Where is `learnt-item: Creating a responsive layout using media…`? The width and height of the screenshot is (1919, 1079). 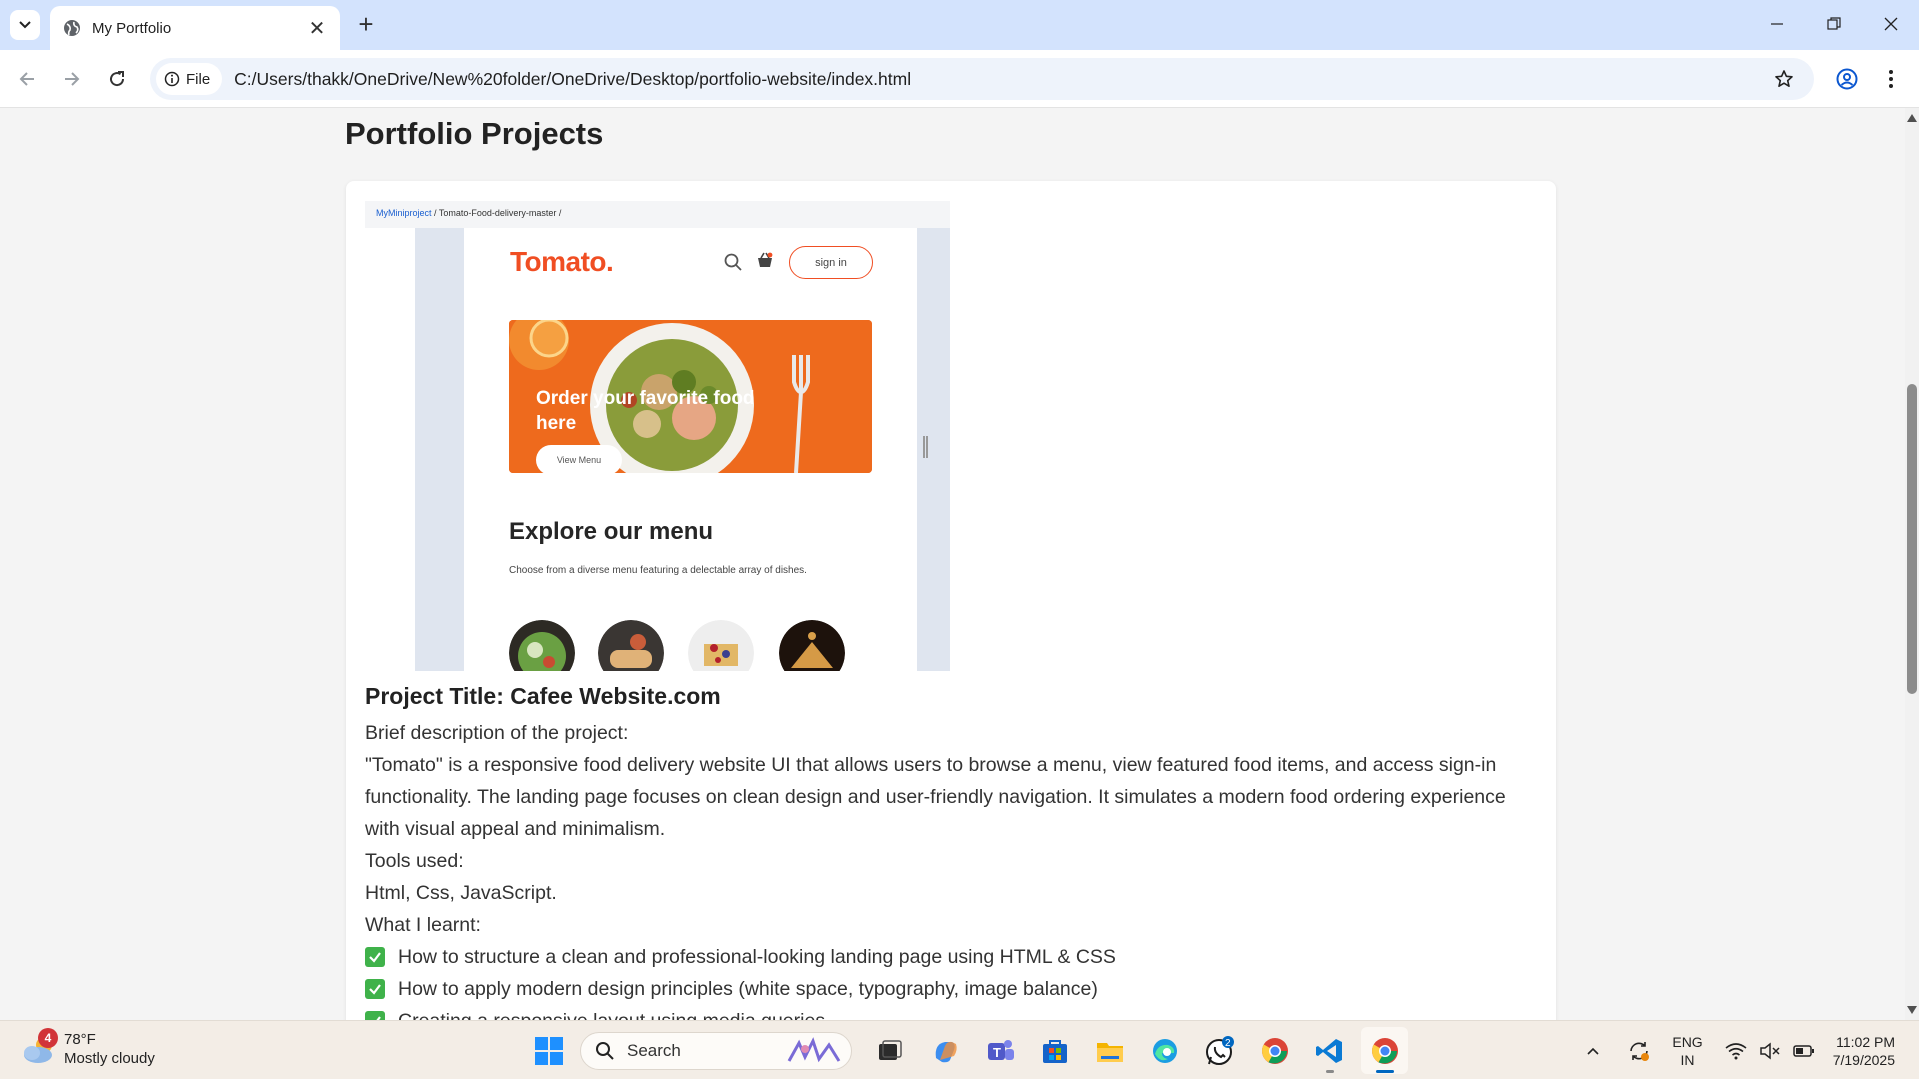 learnt-item: Creating a responsive layout using media… is located at coordinates (955, 1012).